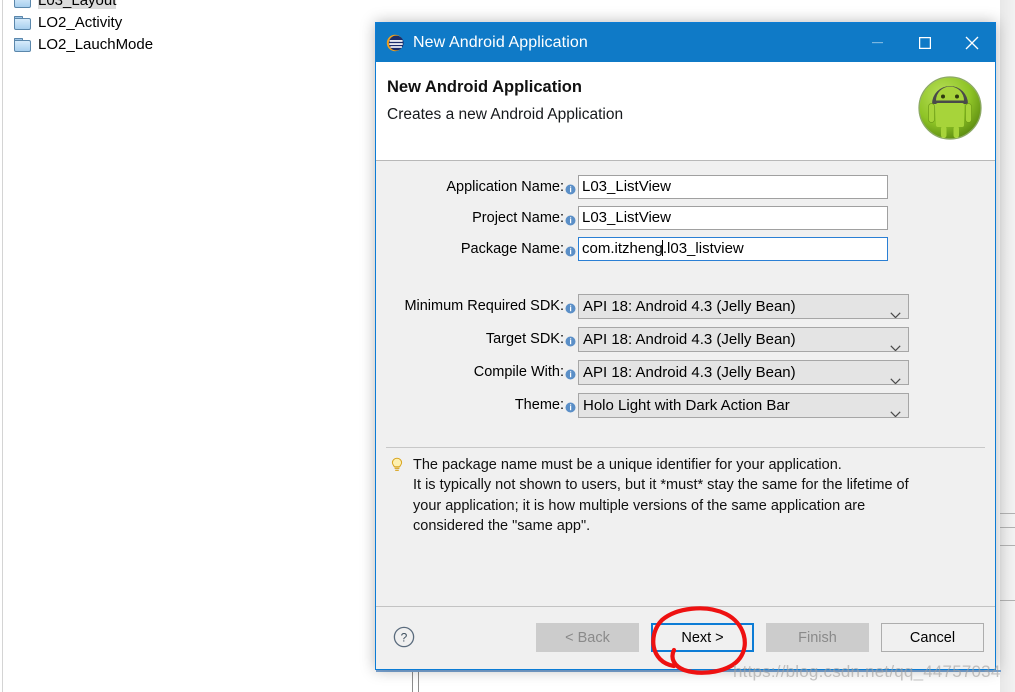  What do you see at coordinates (971, 42) in the screenshot?
I see `close-button` at bounding box center [971, 42].